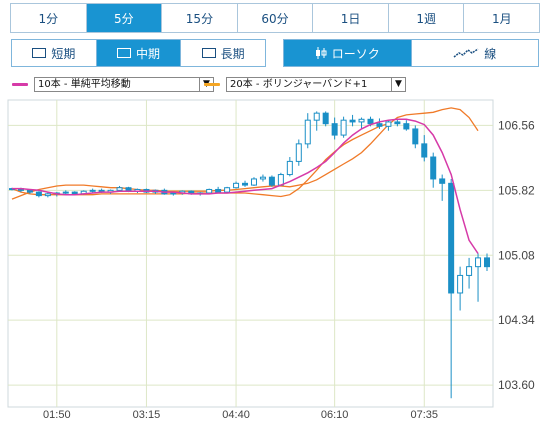  Describe the element at coordinates (516, 255) in the screenshot. I see `y-tick-label: 105.08` at that location.